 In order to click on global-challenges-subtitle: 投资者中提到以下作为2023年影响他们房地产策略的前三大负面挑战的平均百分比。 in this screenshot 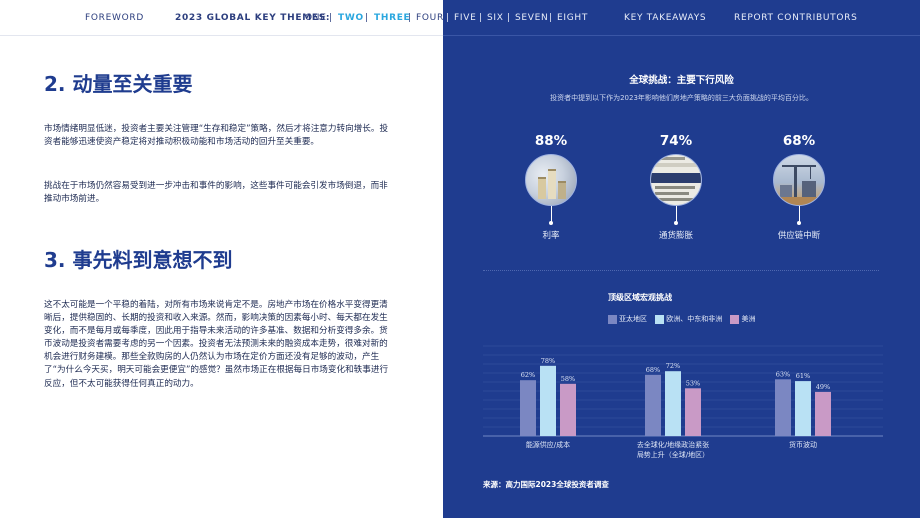, I will do `click(681, 98)`.